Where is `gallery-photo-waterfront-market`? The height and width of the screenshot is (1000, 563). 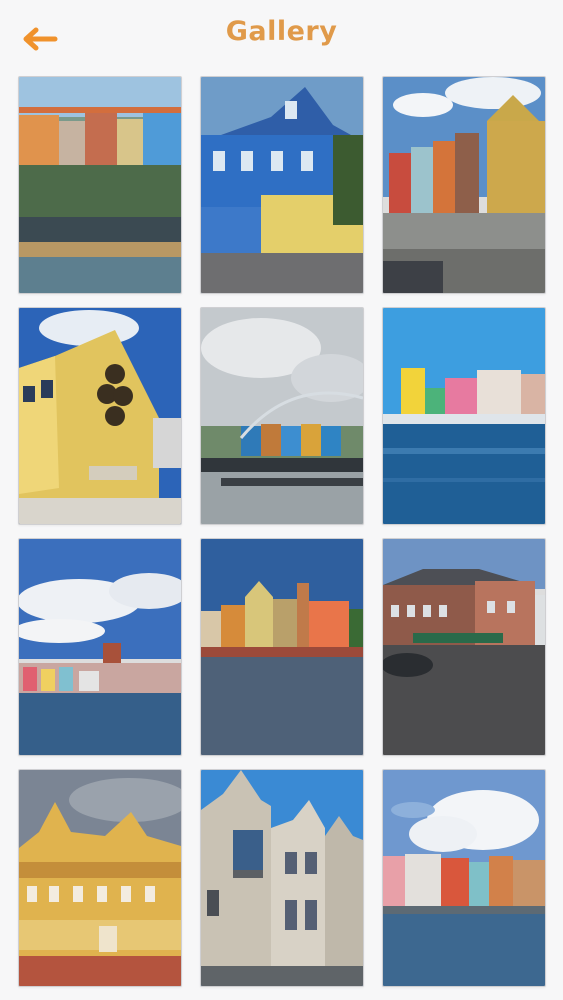
gallery-photo-waterfront-market is located at coordinates (100, 185).